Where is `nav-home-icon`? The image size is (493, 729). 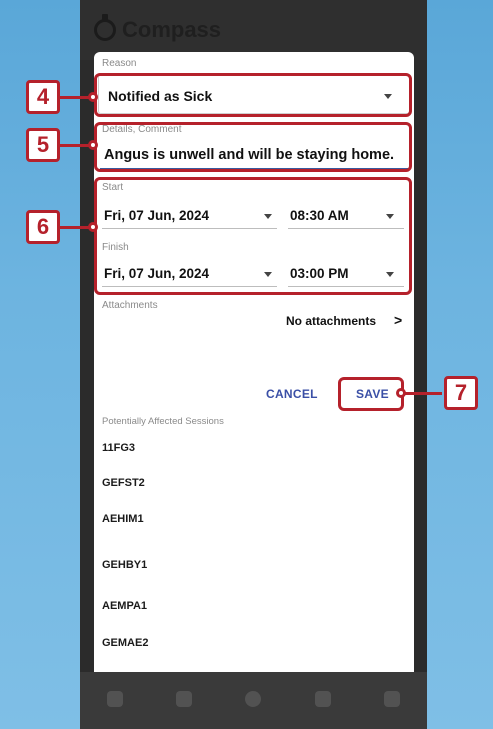
nav-home-icon is located at coordinates (115, 700).